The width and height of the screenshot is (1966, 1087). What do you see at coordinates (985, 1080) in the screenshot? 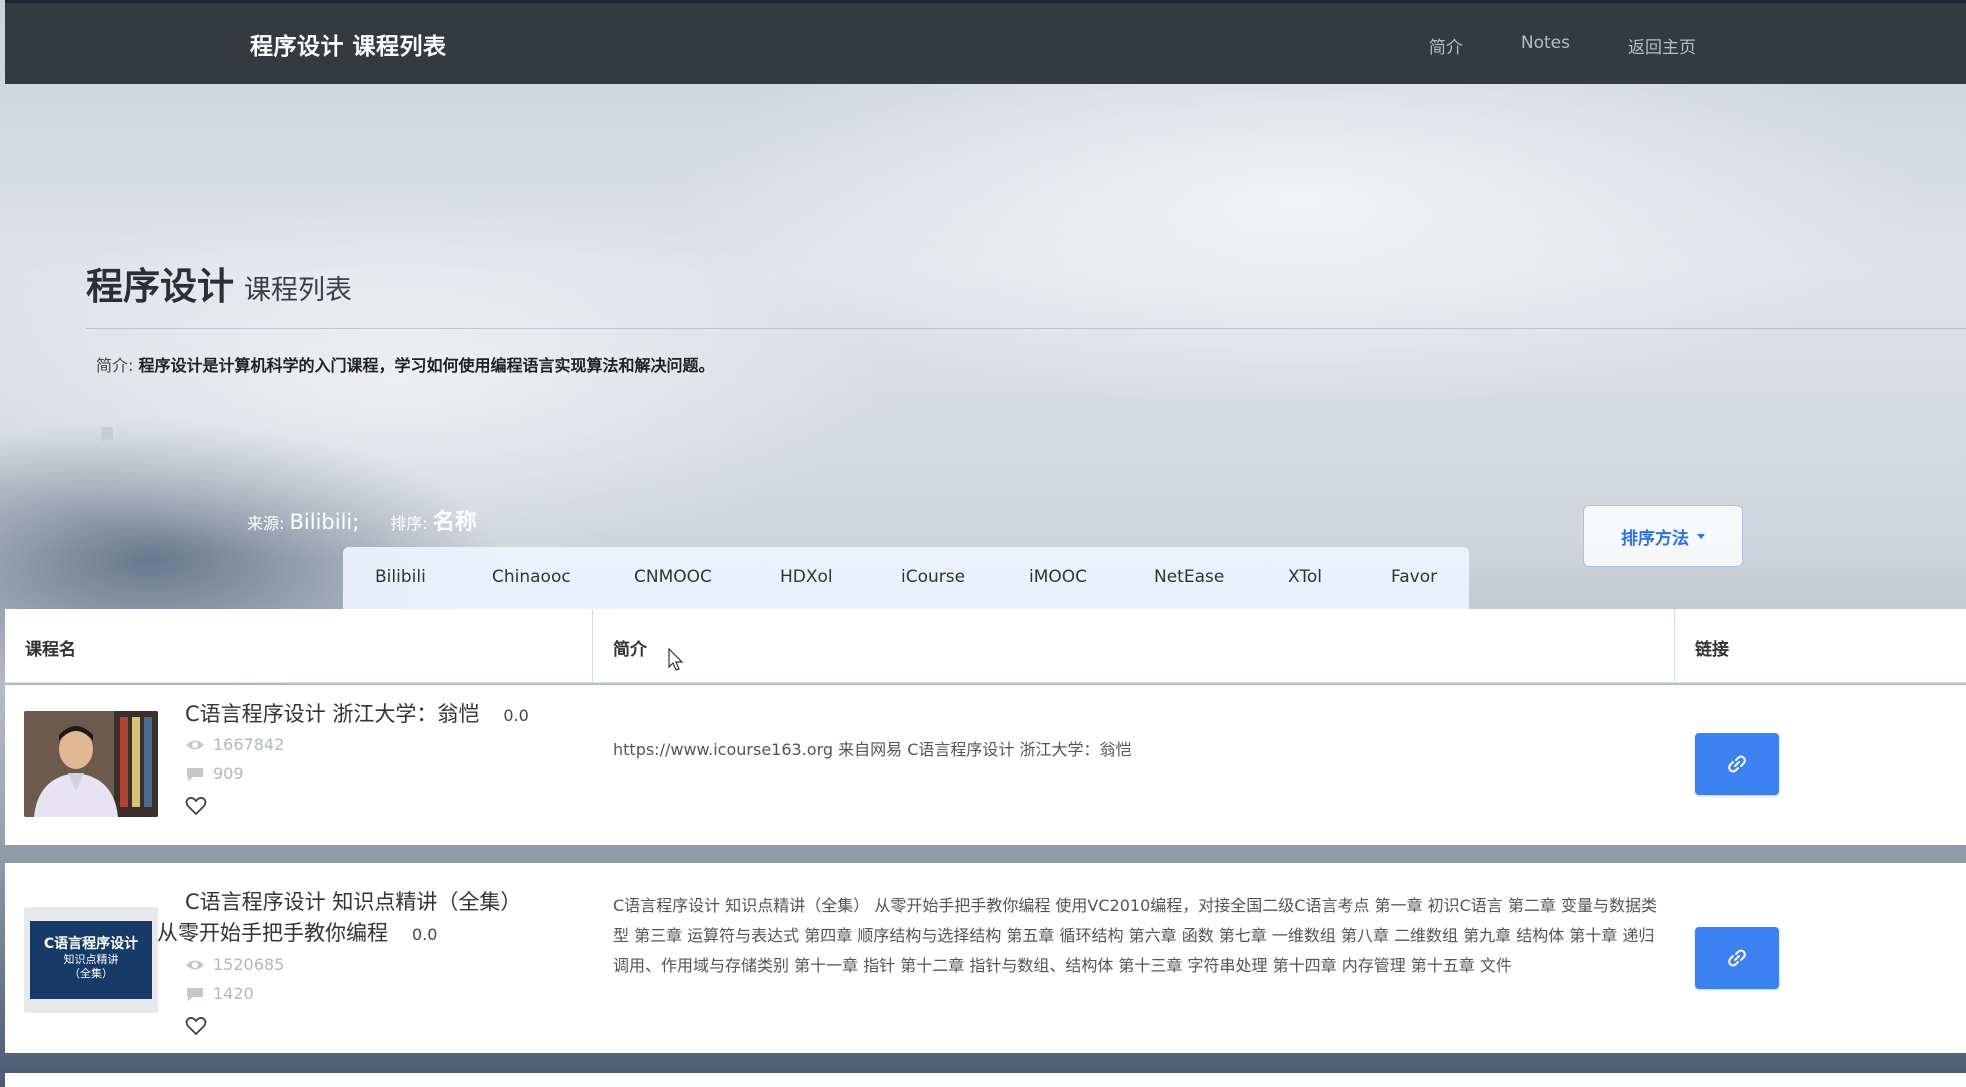
I see `table-row-partial` at bounding box center [985, 1080].